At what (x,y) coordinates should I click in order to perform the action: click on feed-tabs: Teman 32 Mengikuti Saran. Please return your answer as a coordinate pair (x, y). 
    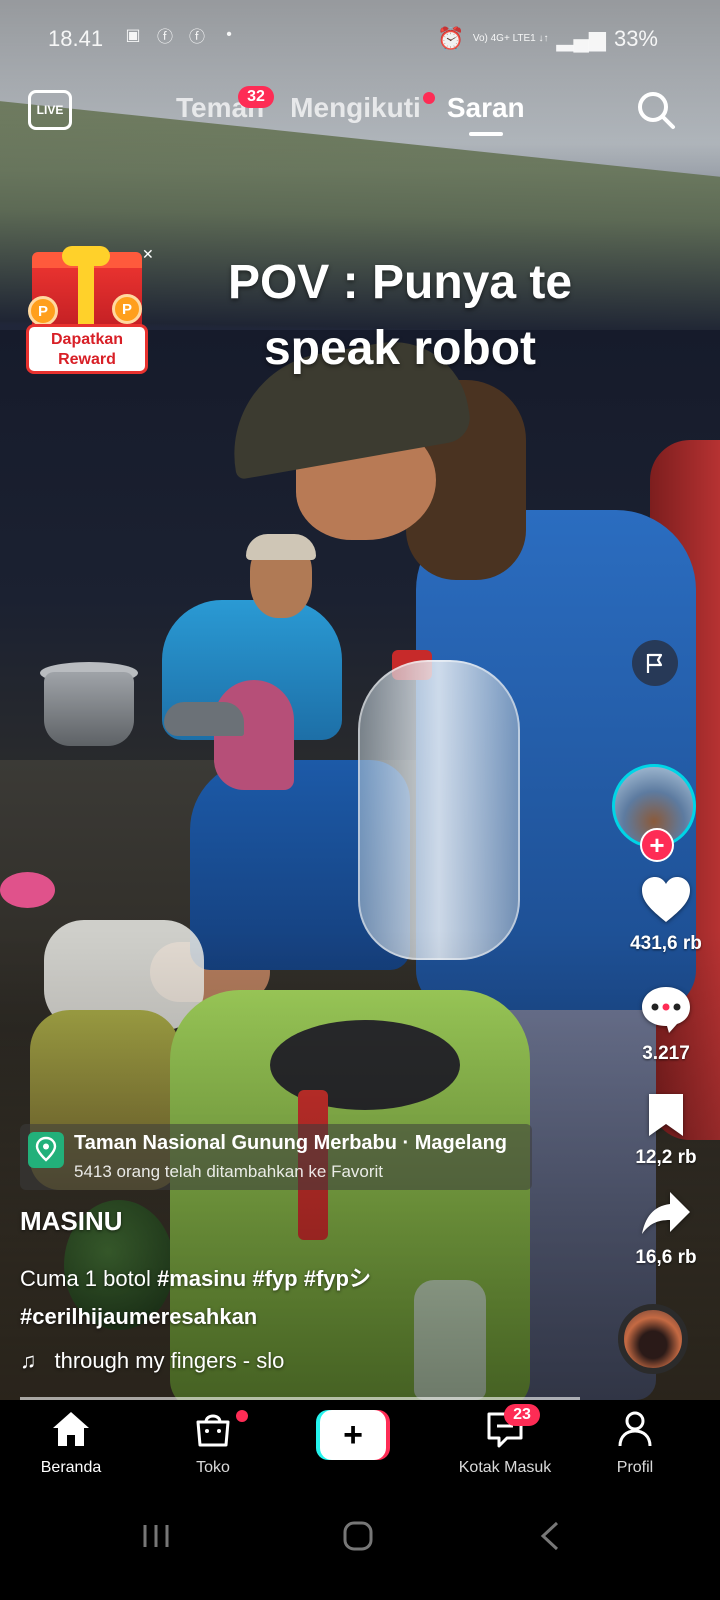
    Looking at the image, I should click on (350, 111).